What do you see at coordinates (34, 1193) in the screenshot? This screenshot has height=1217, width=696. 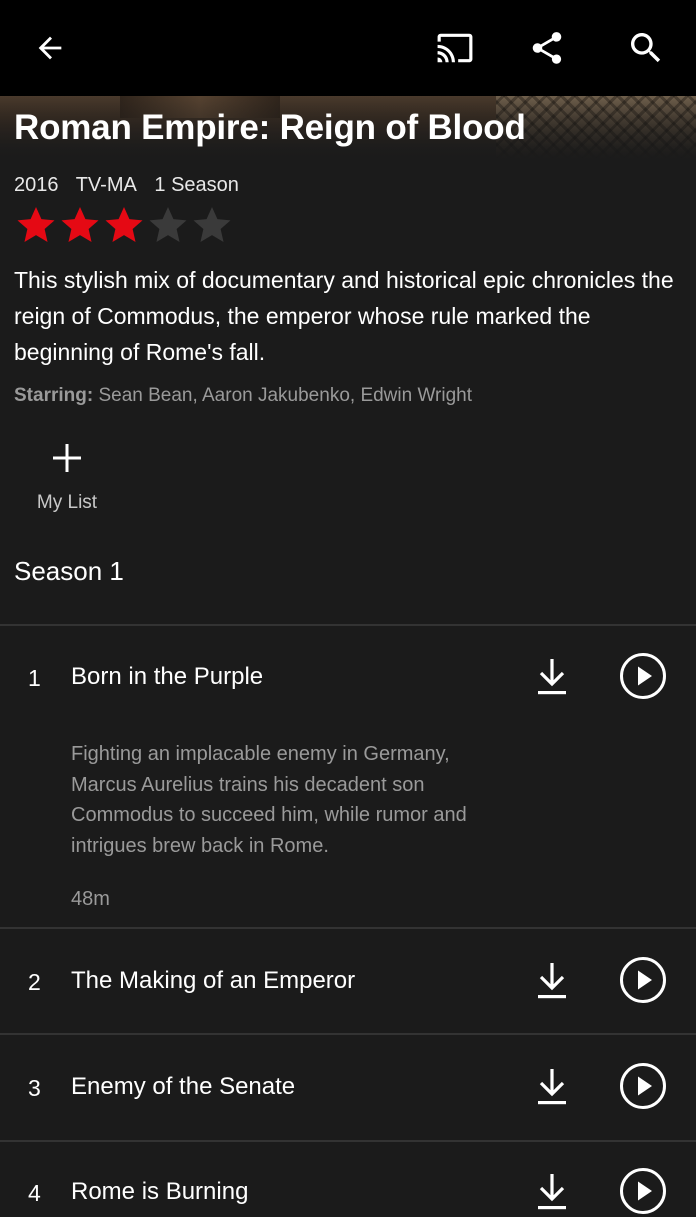 I see `episode-number: 4` at bounding box center [34, 1193].